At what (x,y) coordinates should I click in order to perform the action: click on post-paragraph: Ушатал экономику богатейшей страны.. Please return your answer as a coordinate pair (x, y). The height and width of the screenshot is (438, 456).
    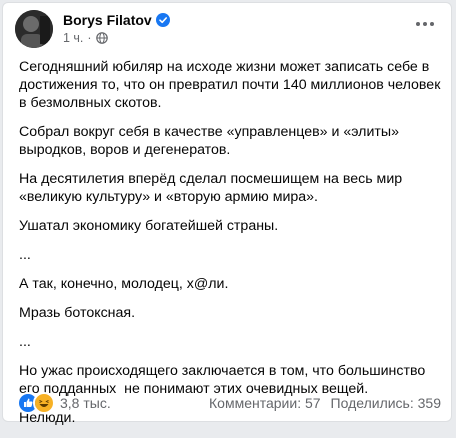
    Looking at the image, I should click on (149, 226).